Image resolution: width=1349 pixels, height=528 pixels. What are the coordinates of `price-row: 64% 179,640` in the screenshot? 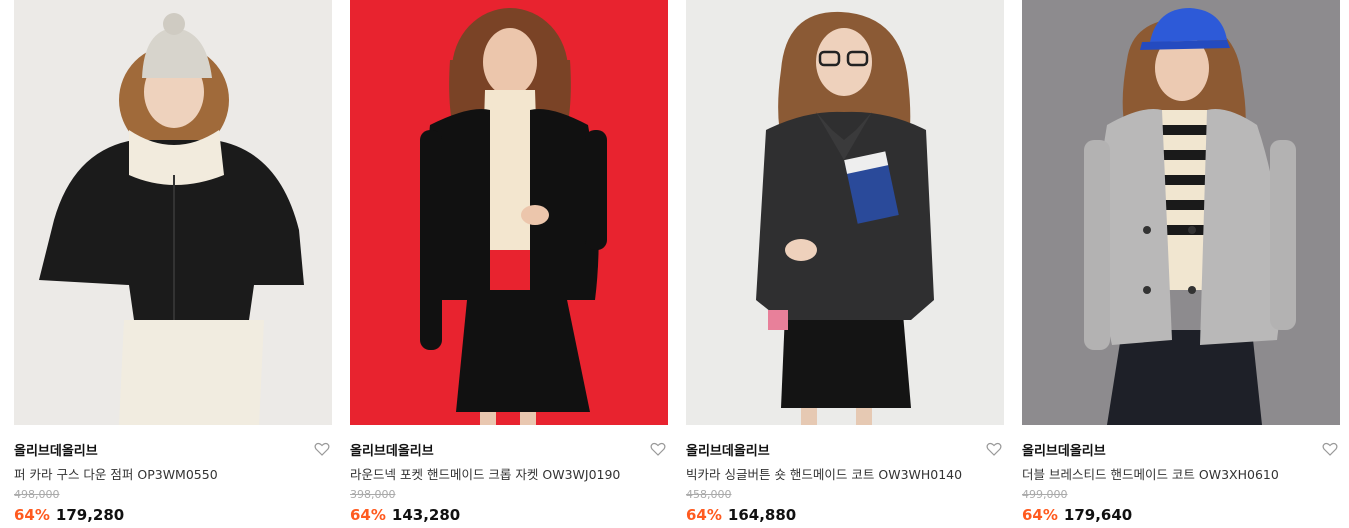 It's located at (1077, 515).